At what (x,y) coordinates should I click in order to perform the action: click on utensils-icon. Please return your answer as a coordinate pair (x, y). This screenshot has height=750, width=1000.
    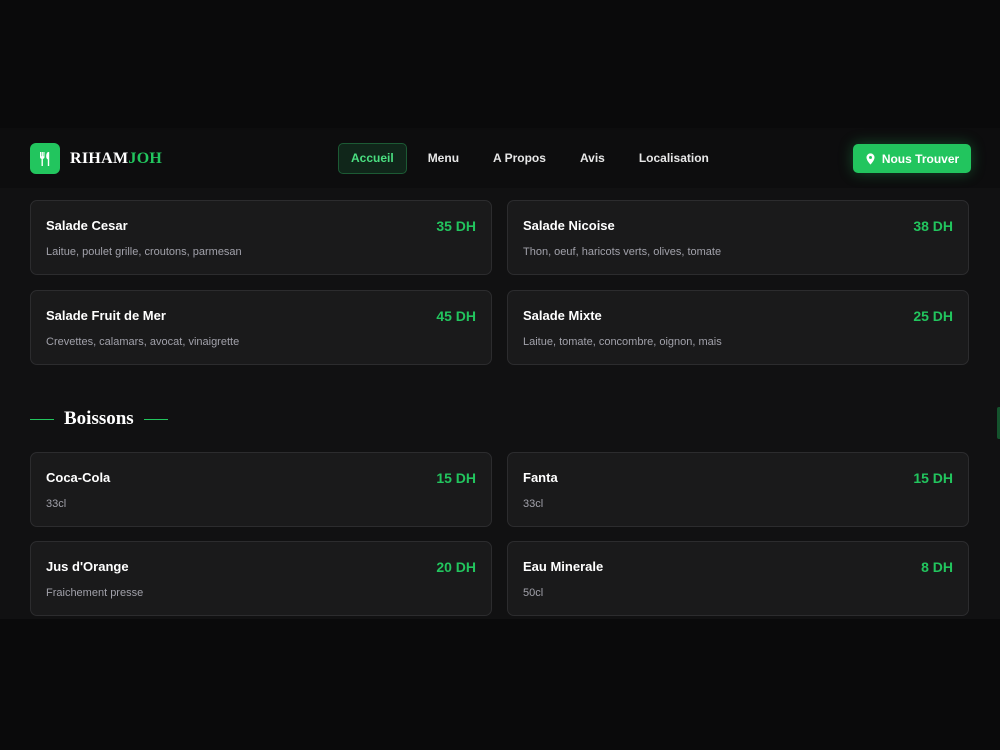
    Looking at the image, I should click on (45, 158).